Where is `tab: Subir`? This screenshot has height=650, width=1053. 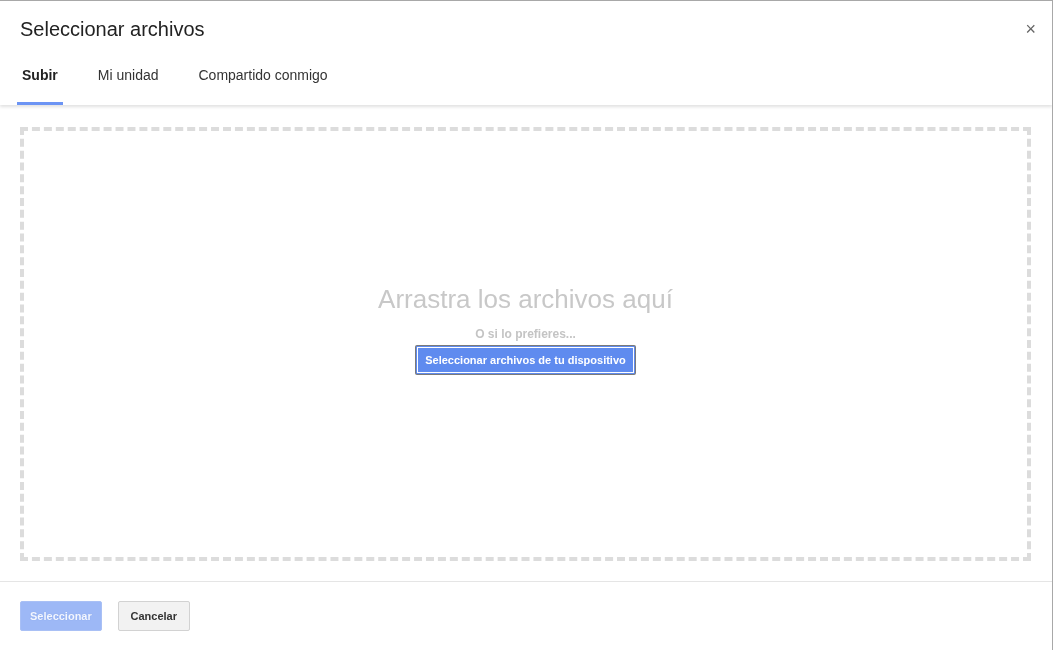 tab: Subir is located at coordinates (40, 83).